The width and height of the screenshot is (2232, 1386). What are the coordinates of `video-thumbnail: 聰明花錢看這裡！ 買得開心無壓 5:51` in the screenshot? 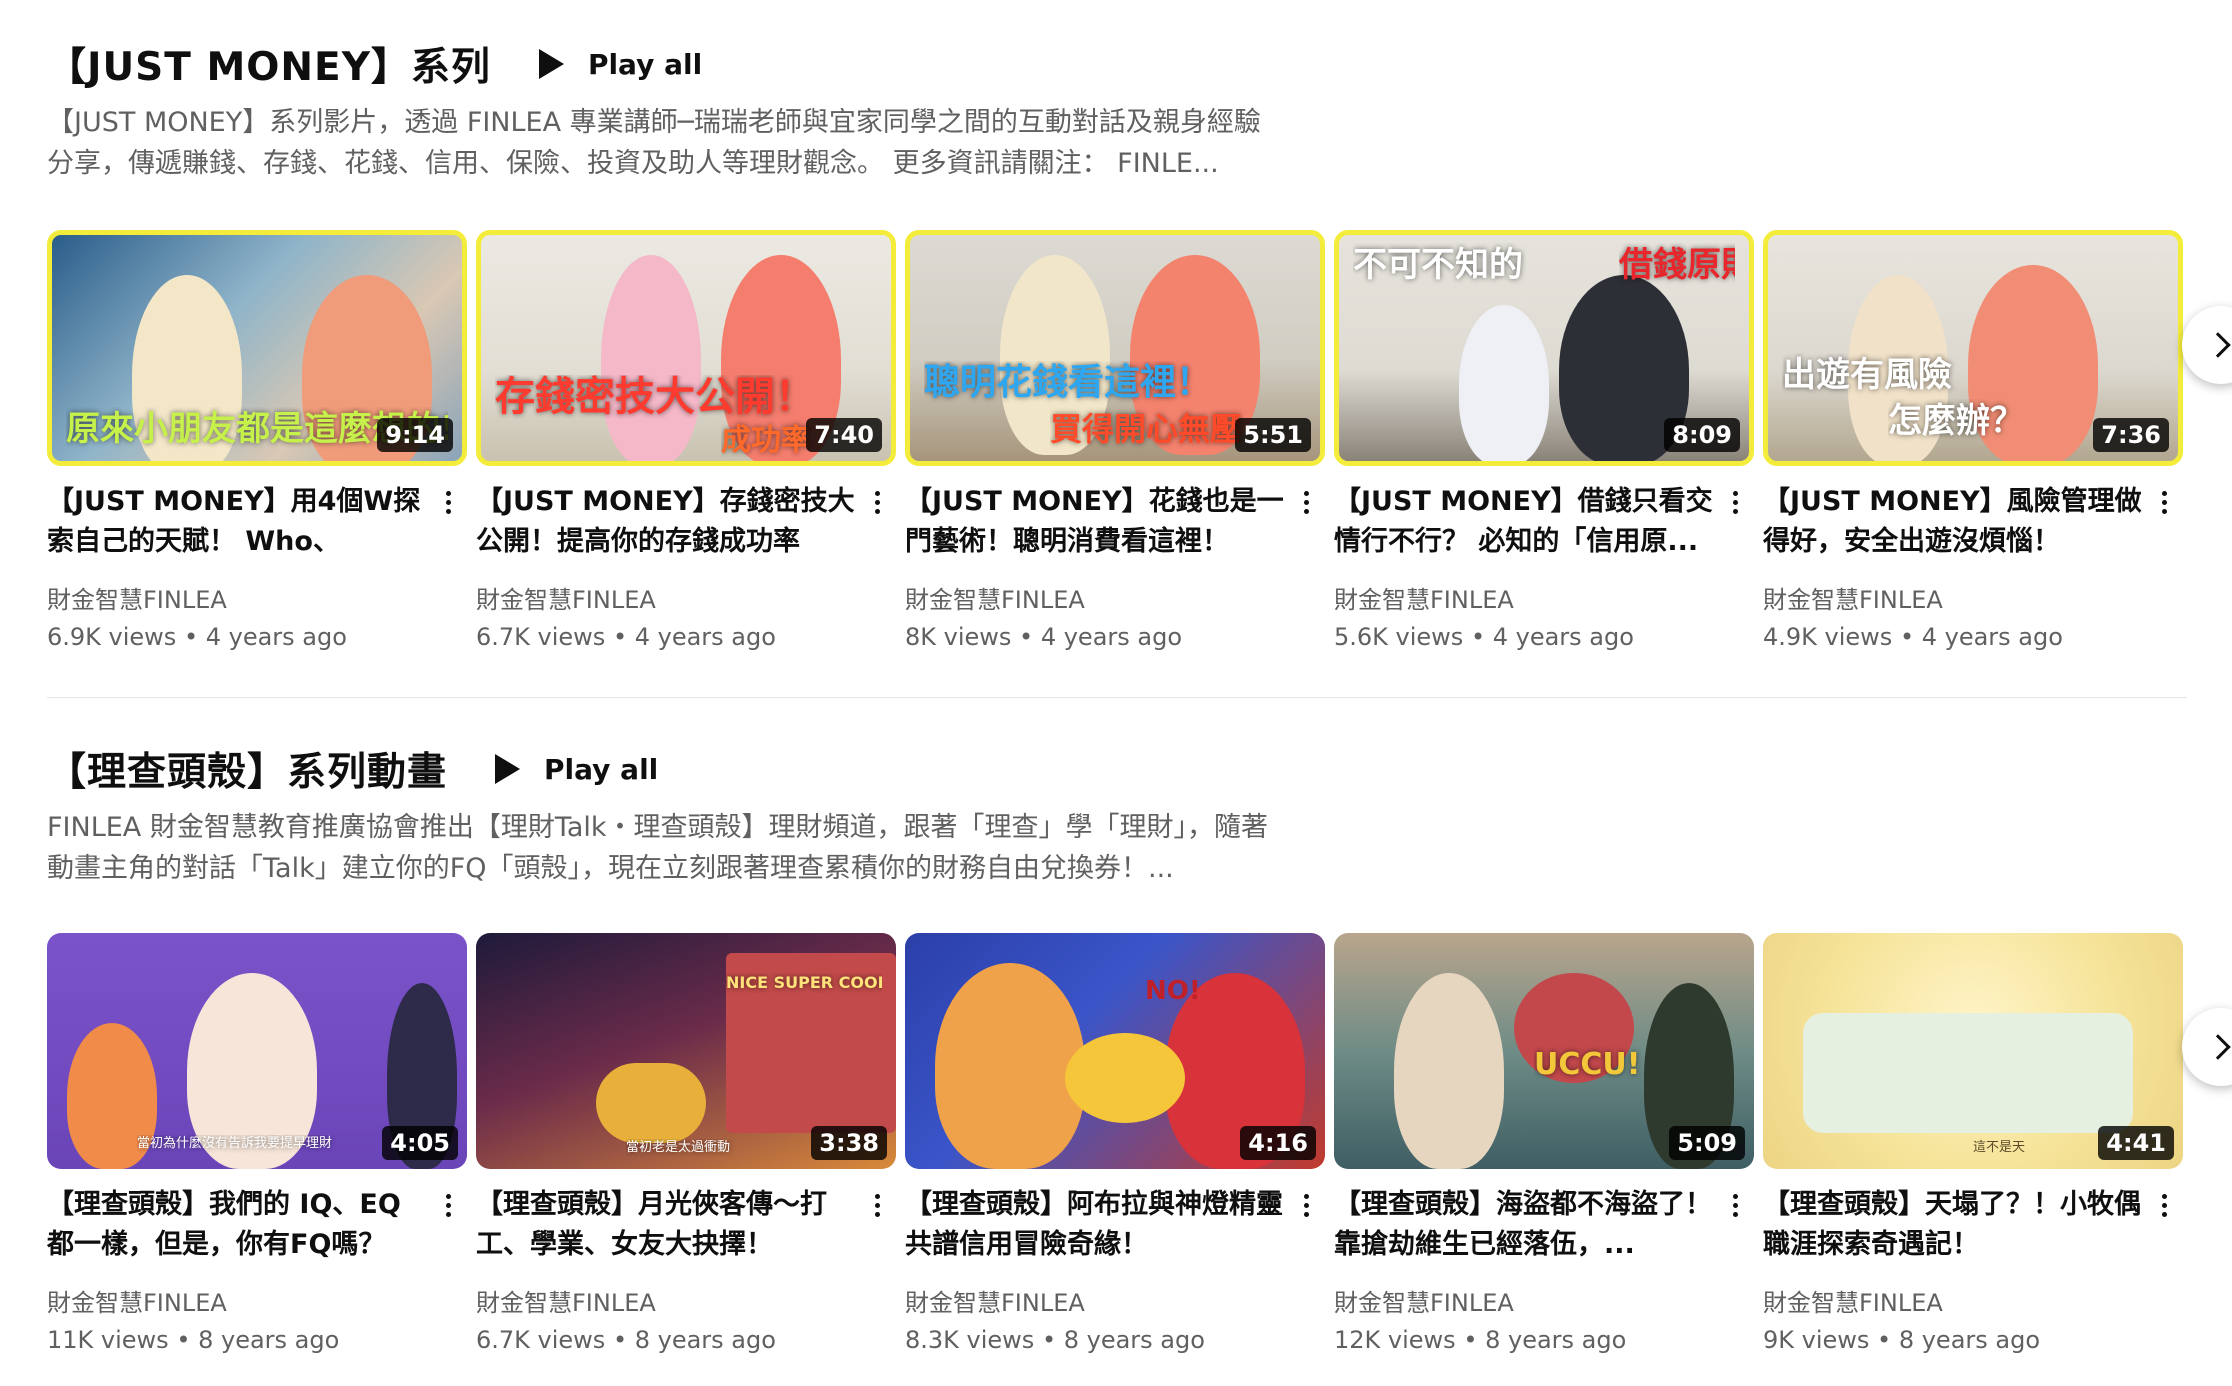 It's located at (1115, 348).